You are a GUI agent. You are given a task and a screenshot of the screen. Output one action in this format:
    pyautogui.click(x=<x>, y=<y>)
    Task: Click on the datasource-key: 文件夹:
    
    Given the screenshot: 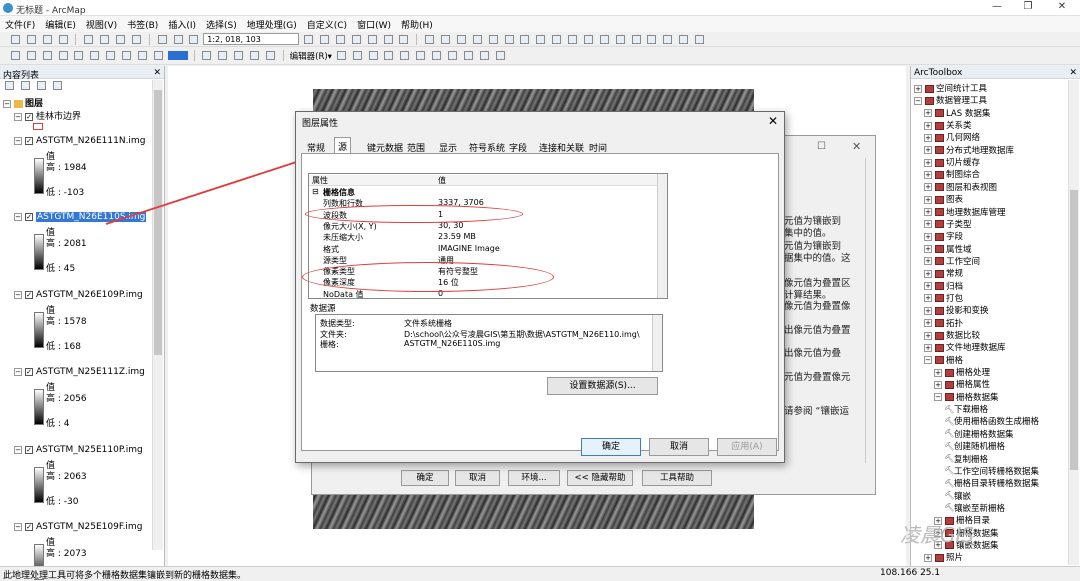 What is the action you would take?
    pyautogui.click(x=333, y=334)
    